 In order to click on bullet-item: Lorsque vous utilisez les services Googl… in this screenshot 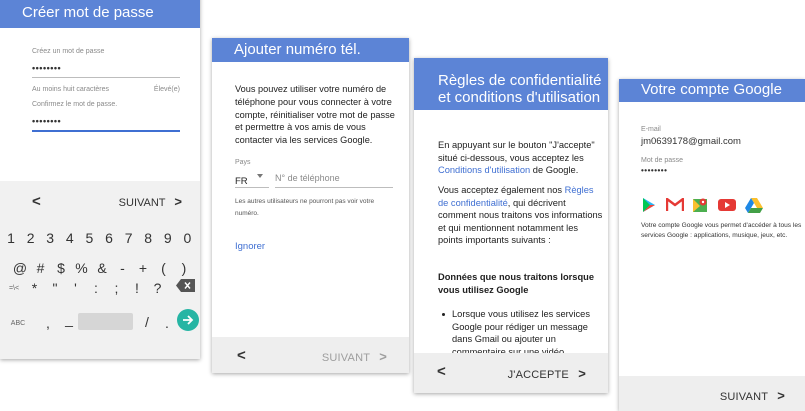, I will do `click(521, 333)`.